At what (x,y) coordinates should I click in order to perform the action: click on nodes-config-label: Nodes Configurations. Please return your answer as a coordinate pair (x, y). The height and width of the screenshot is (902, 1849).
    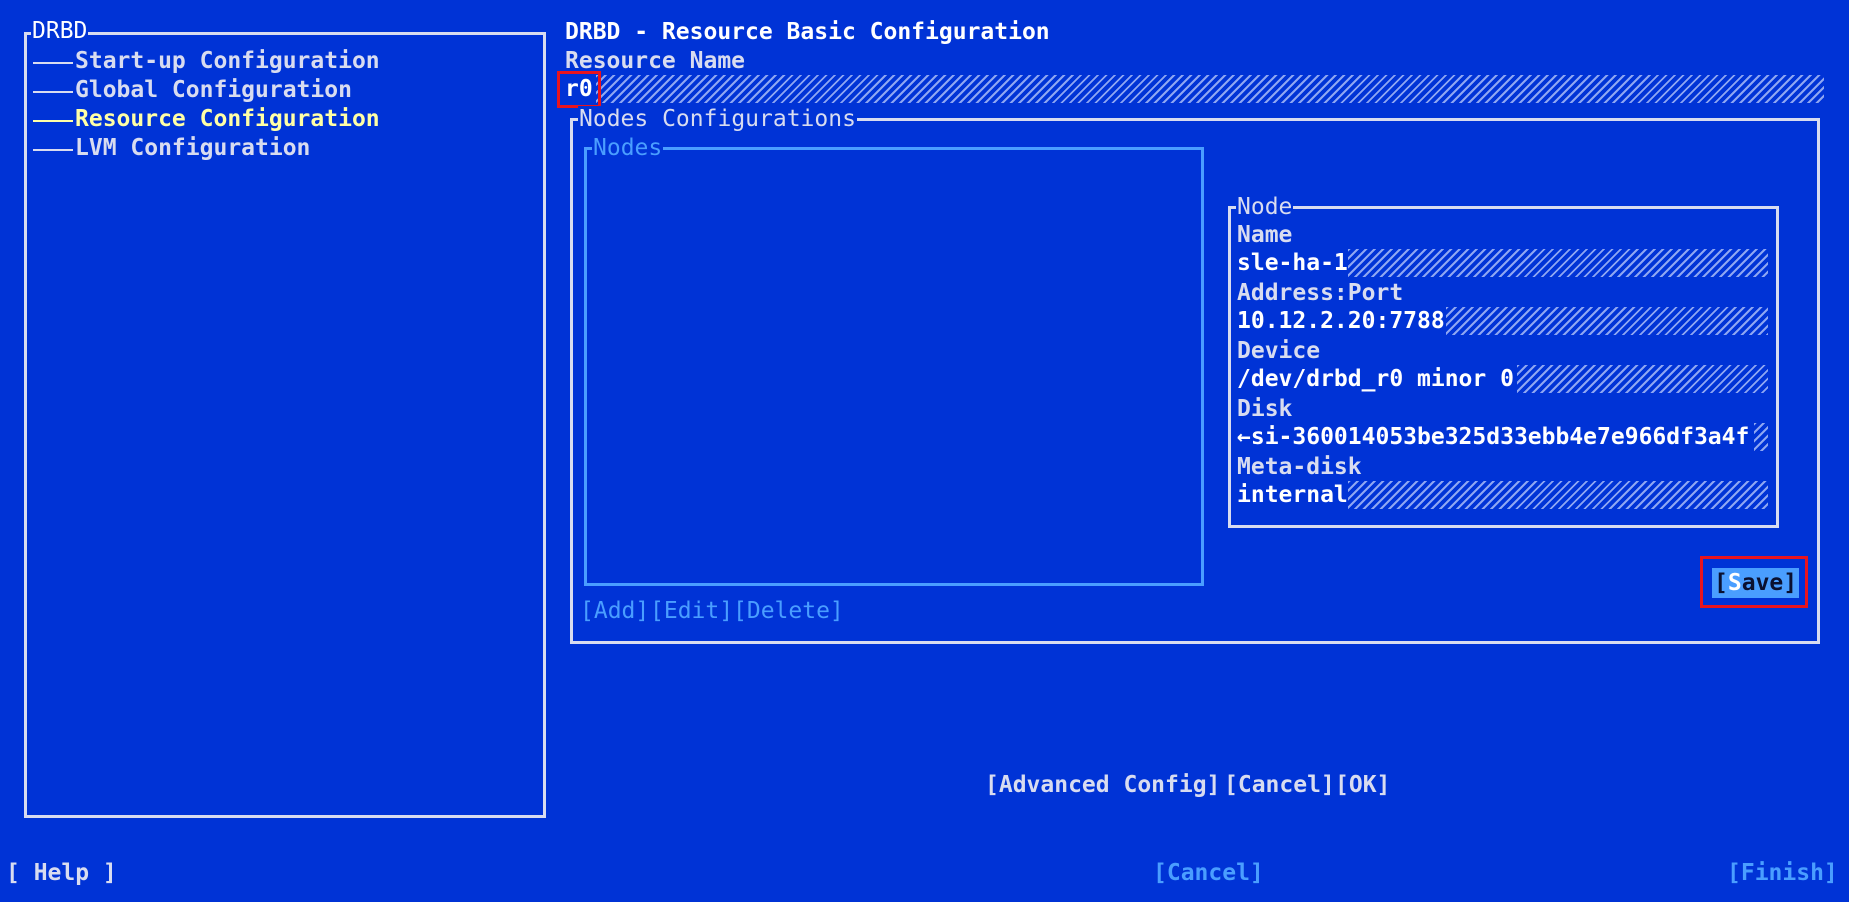
    Looking at the image, I should click on (717, 119).